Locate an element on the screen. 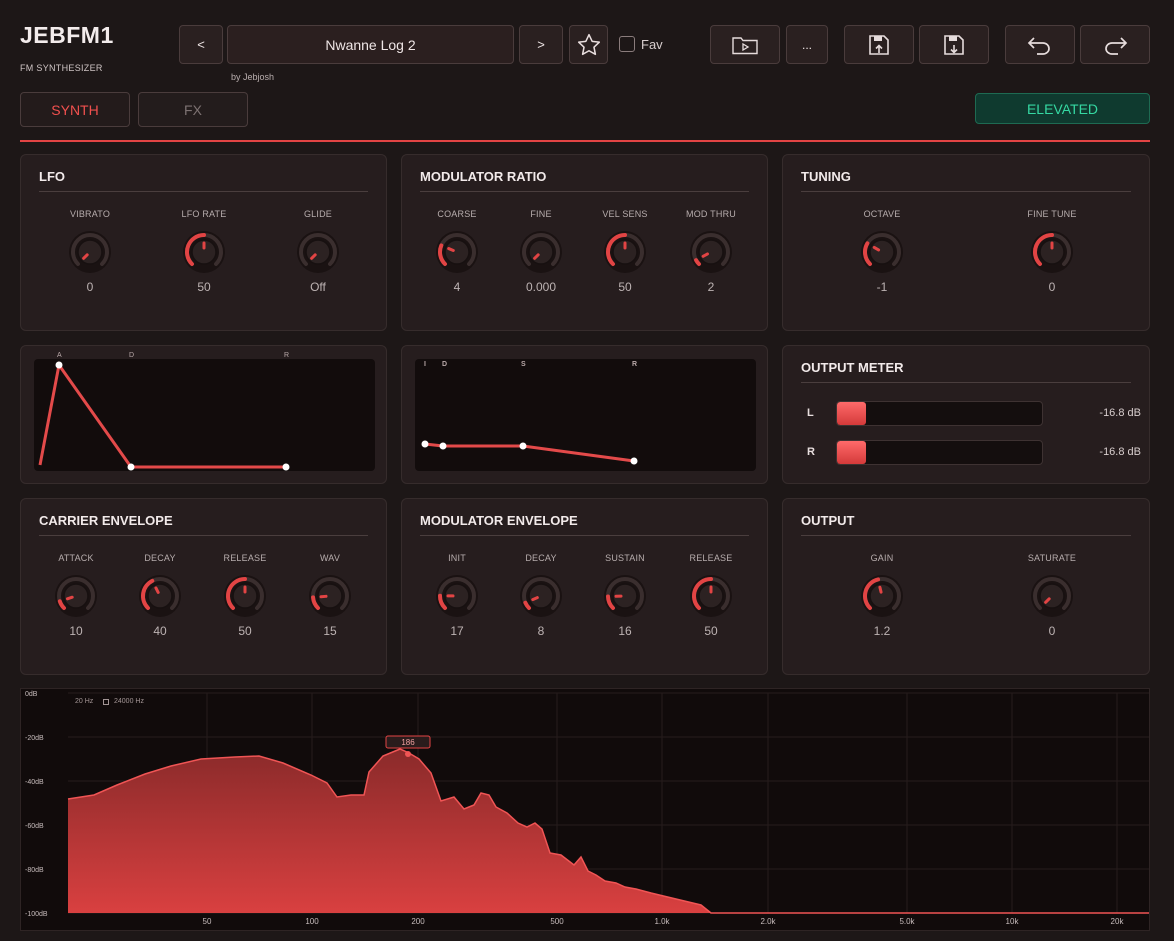 This screenshot has height=941, width=1174. knob-vel-sens: VEL SENS 50 is located at coordinates (625, 251).